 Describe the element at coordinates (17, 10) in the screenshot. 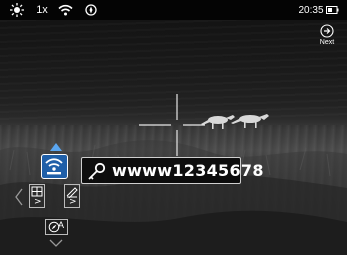

I see `brightness-icon` at that location.